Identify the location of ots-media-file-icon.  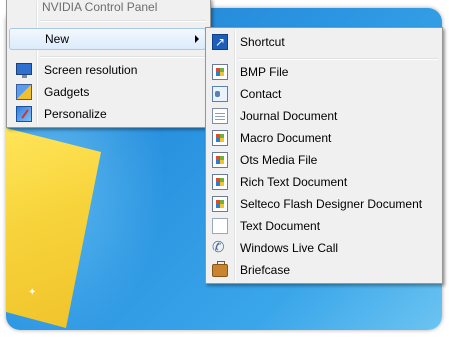
(220, 160).